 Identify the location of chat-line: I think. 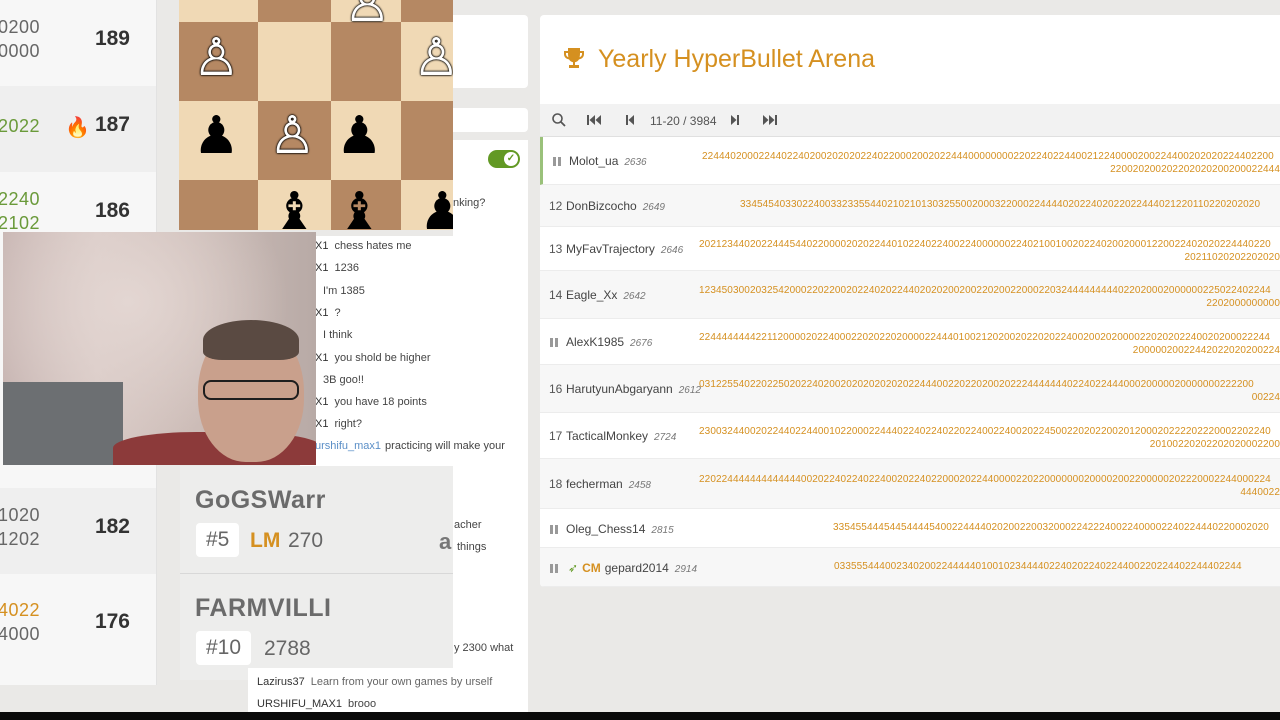
(337, 335).